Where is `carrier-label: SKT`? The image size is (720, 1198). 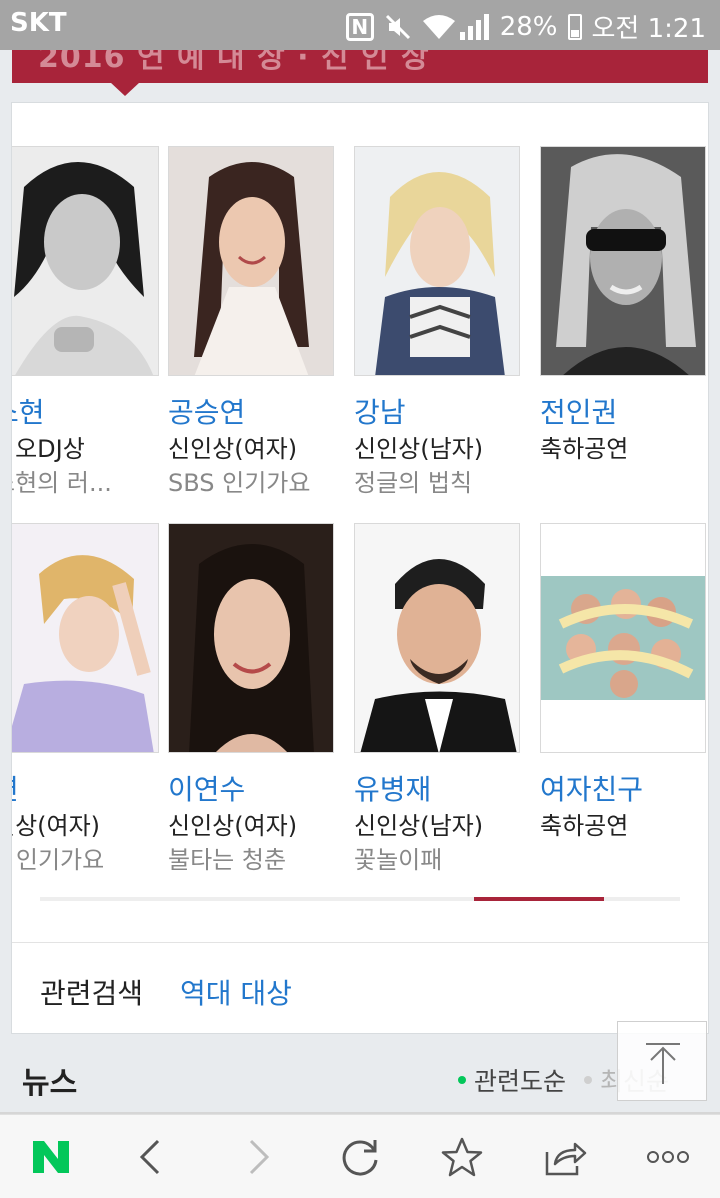 carrier-label: SKT is located at coordinates (38, 23).